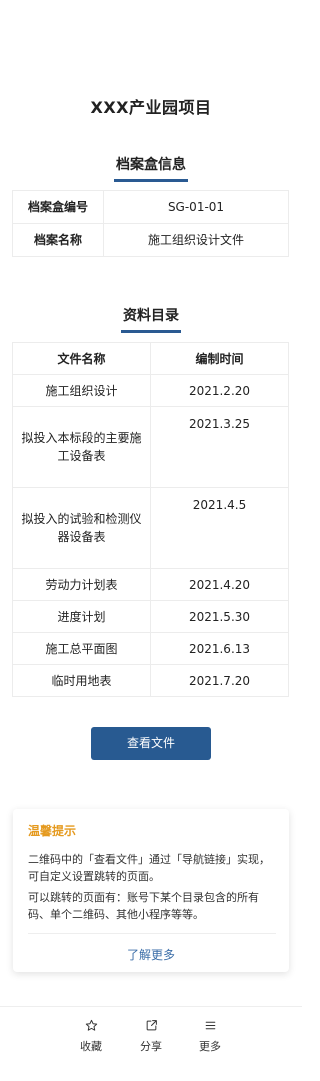 The height and width of the screenshot is (1081, 320). I want to click on table-row: 施工组织设计 2021.2.20, so click(150, 390).